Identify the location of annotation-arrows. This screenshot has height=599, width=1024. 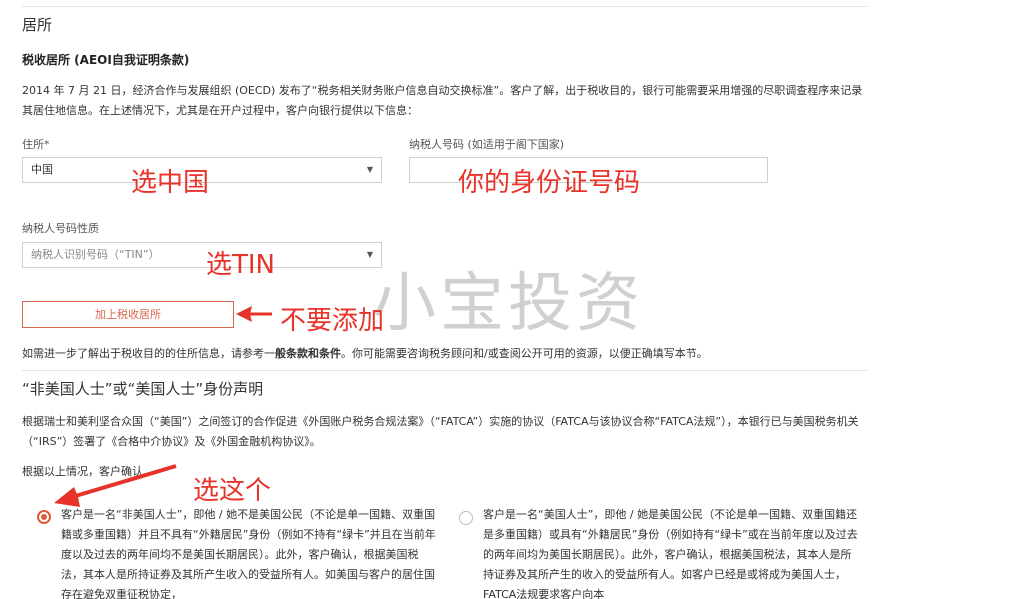
(163, 406).